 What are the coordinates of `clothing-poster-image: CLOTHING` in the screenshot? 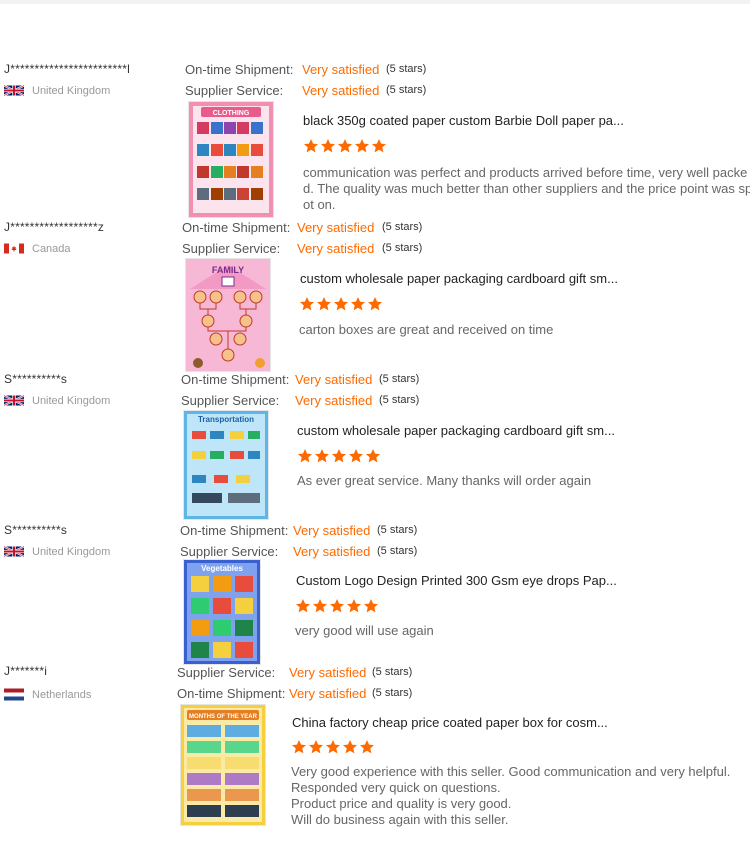 It's located at (231, 159).